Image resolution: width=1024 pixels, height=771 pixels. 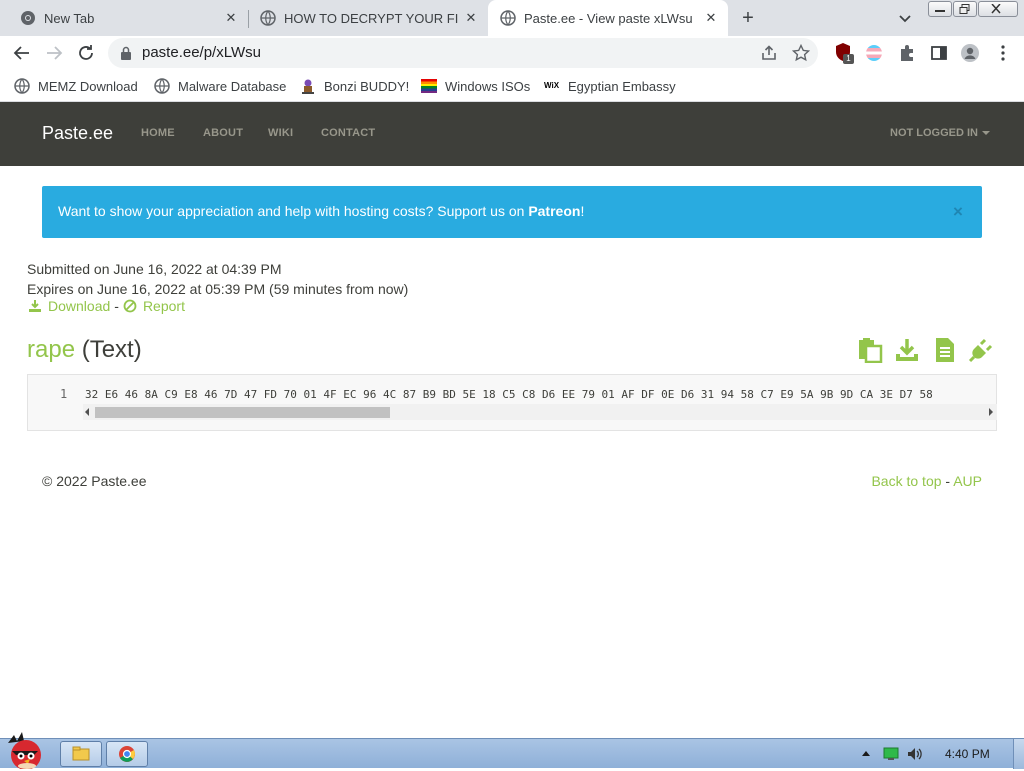 I want to click on new-tab-button: +, so click(x=748, y=18).